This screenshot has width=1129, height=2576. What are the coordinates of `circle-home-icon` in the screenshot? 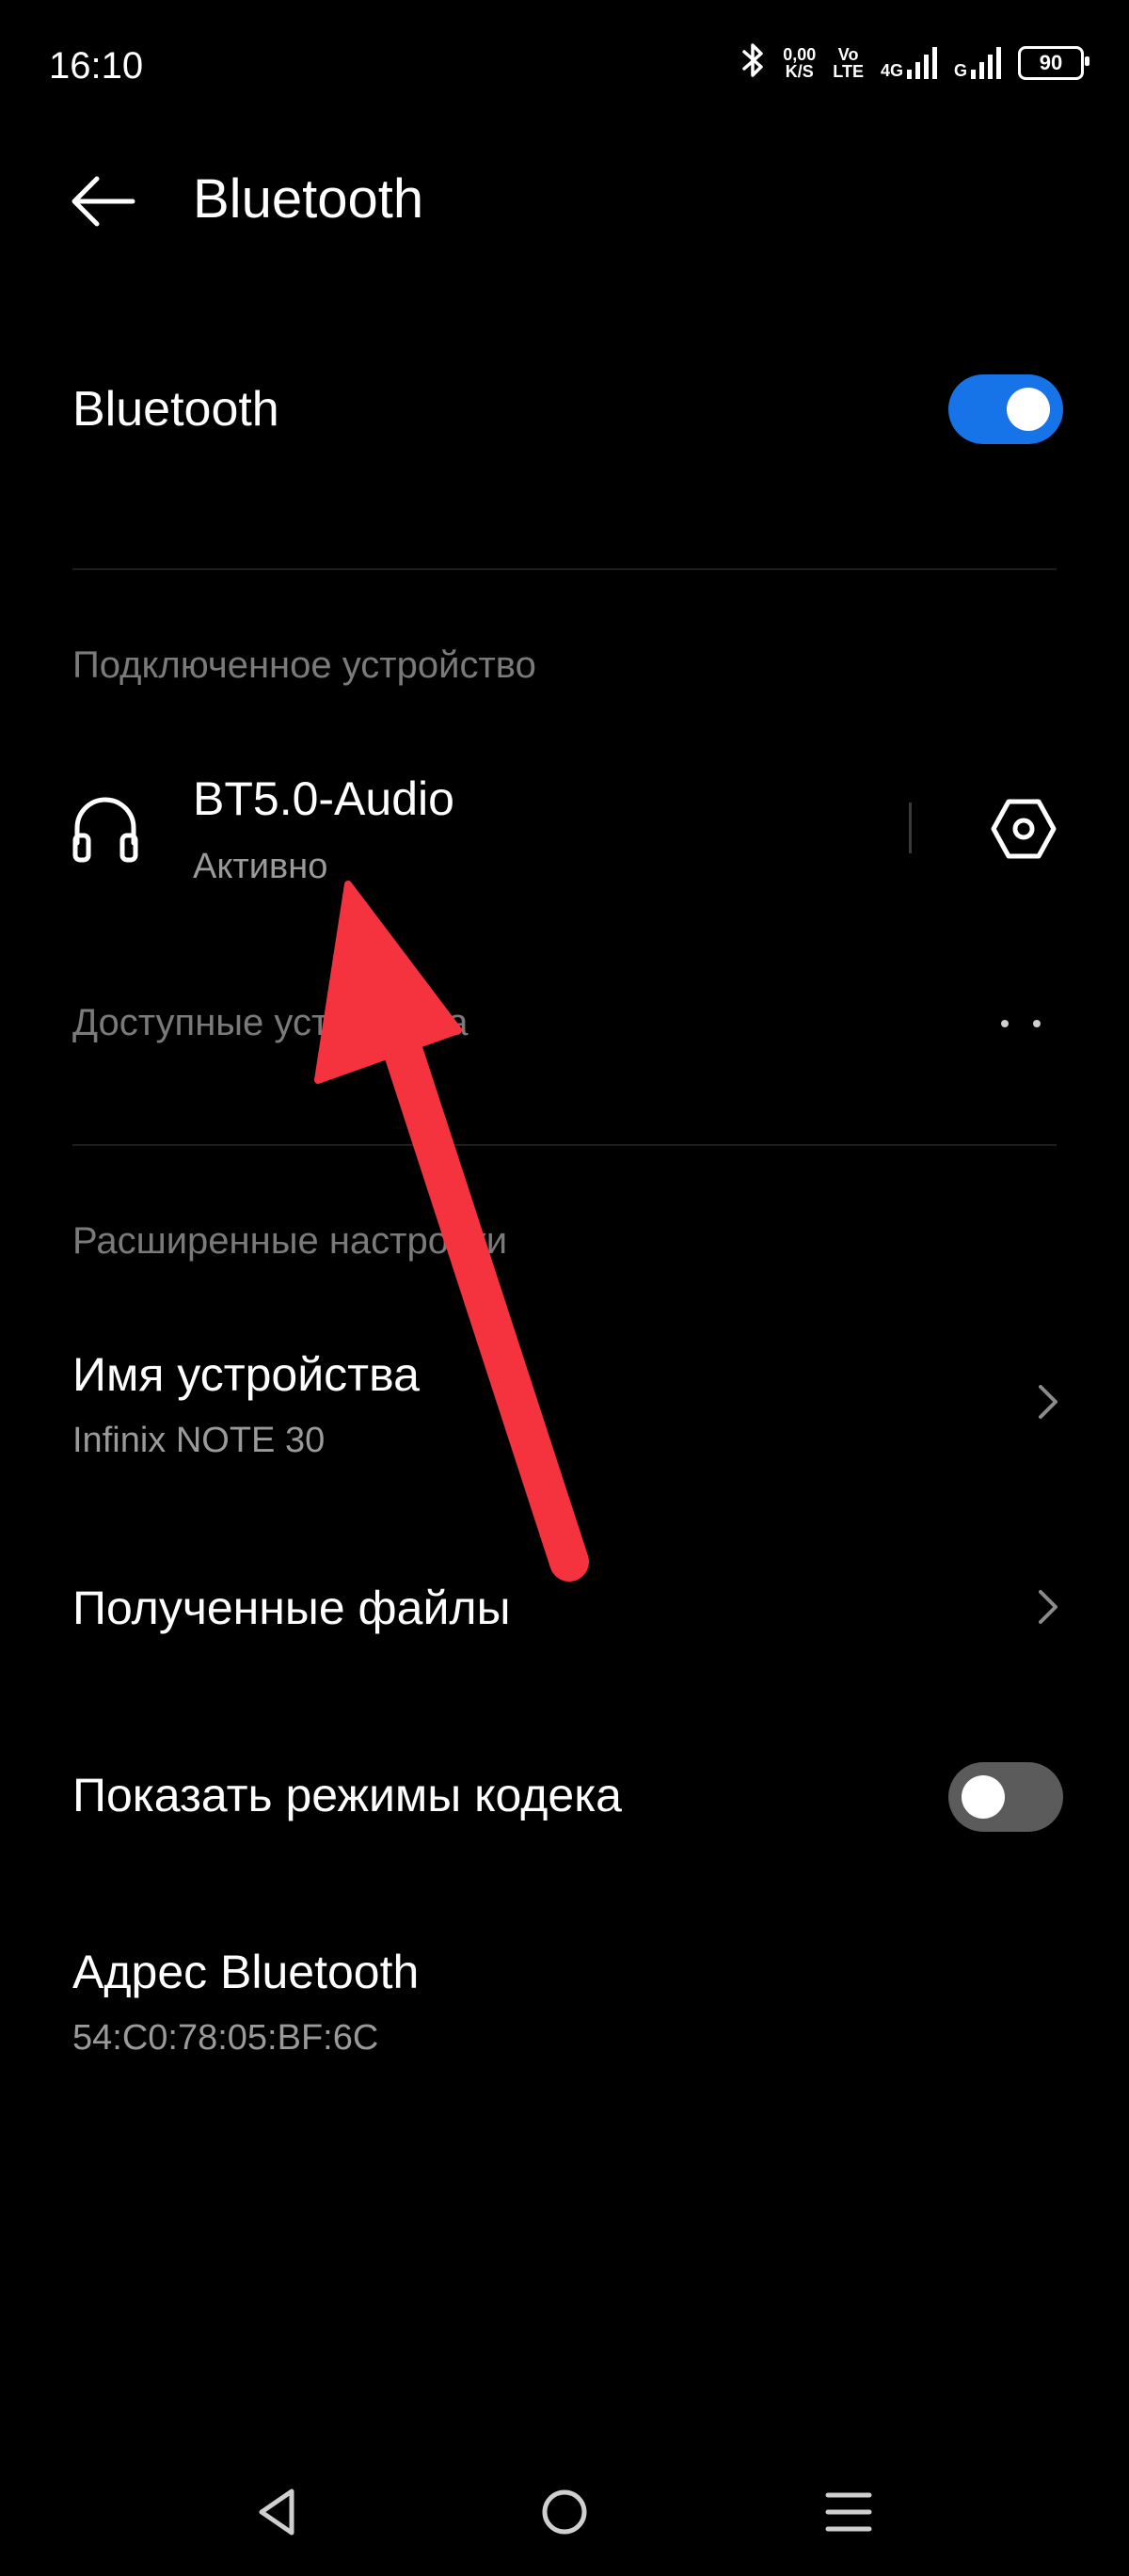 It's located at (564, 2512).